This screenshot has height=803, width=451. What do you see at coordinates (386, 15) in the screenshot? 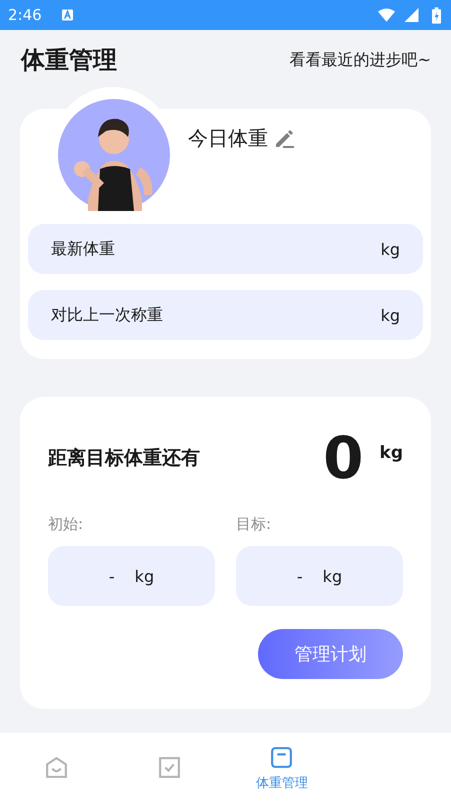
I see `wifi-icon` at bounding box center [386, 15].